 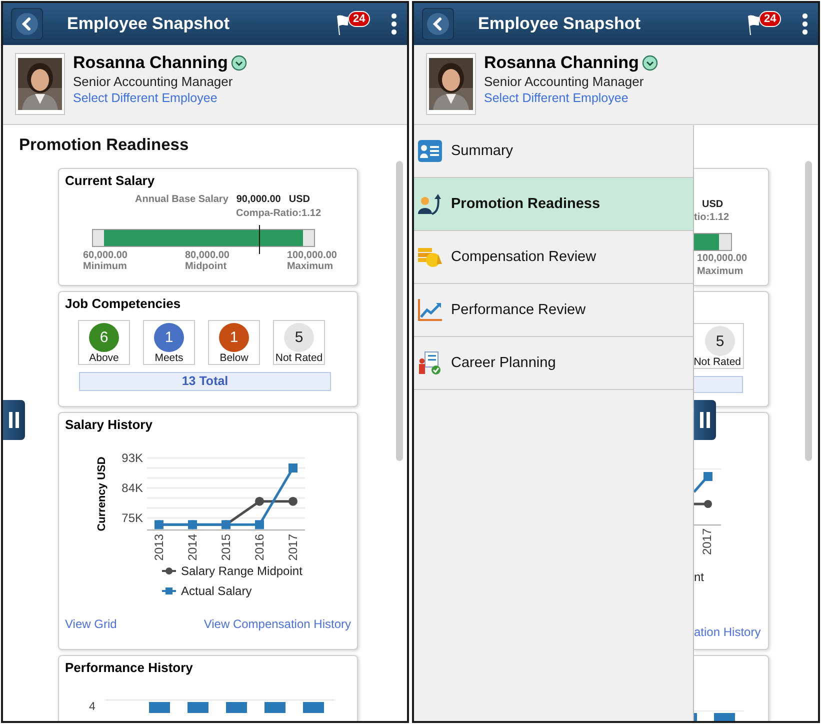 I want to click on x-tick-label: 2016, so click(x=259, y=547).